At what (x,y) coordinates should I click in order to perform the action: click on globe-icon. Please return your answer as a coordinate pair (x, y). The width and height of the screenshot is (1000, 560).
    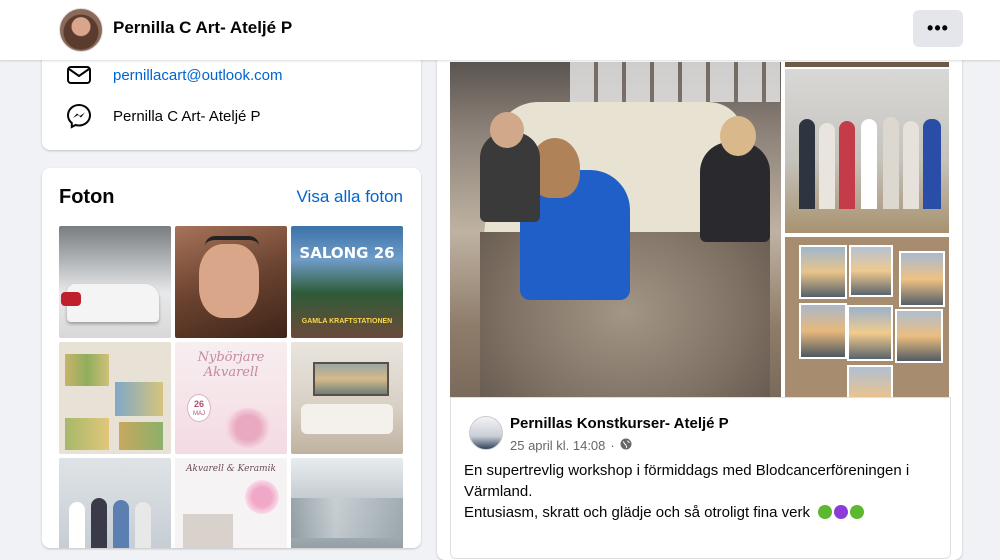
    Looking at the image, I should click on (626, 445).